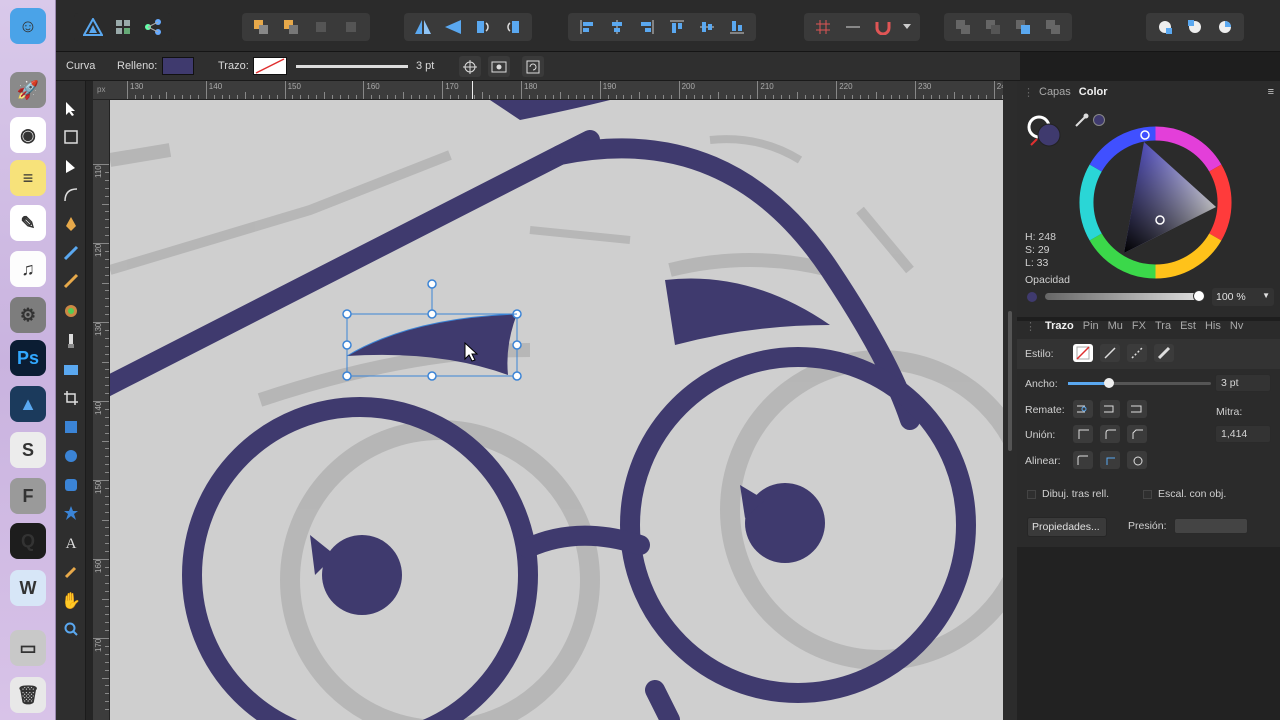 This screenshot has height=720, width=1280. Describe the element at coordinates (270, 66) in the screenshot. I see `stroke-color-swatch` at that location.